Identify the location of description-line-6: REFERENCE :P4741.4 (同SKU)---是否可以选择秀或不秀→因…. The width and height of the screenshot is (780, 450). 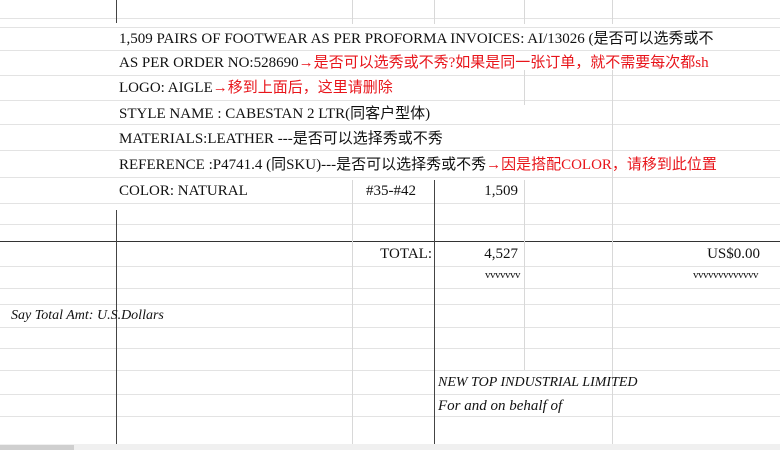
(418, 165).